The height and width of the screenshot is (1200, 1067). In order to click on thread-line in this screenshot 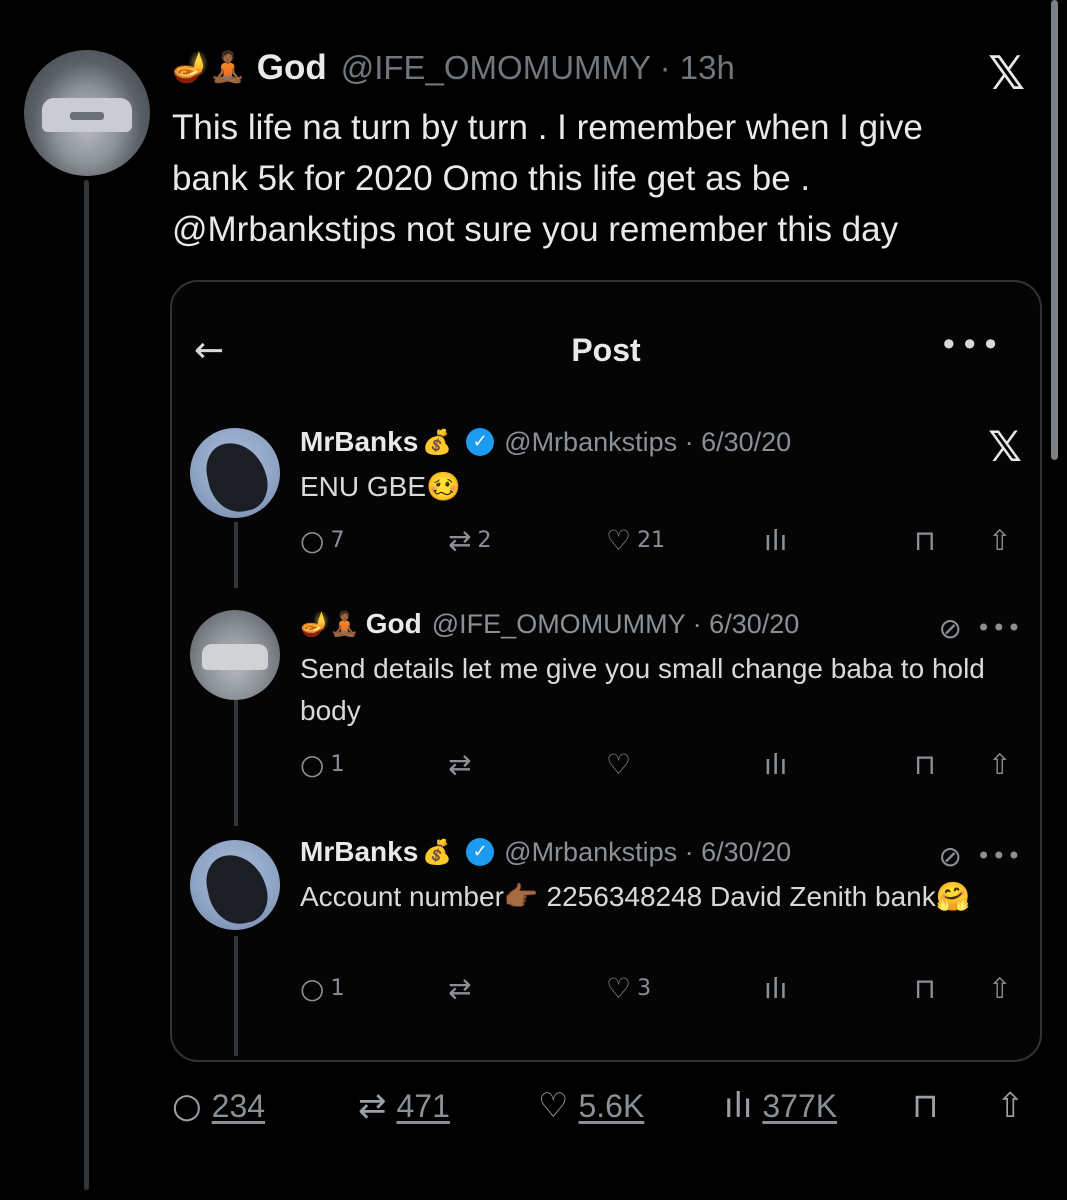, I will do `click(86, 685)`.